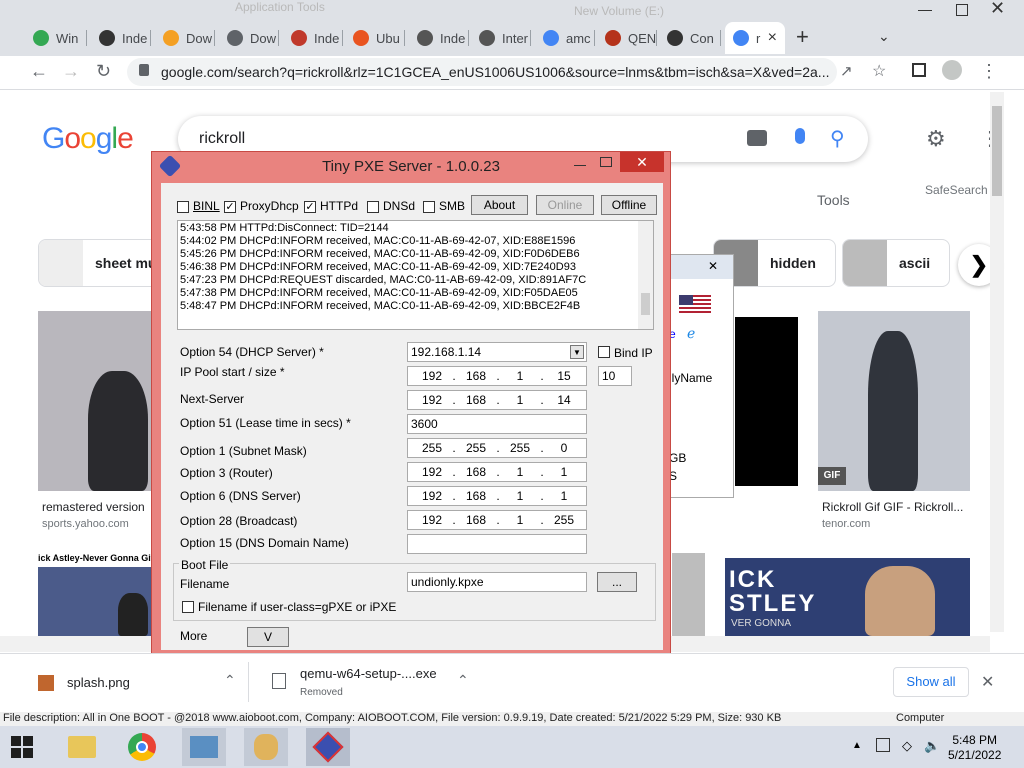 This screenshot has width=1024, height=768. Describe the element at coordinates (497, 424) in the screenshot. I see `option51-input: 3600` at that location.